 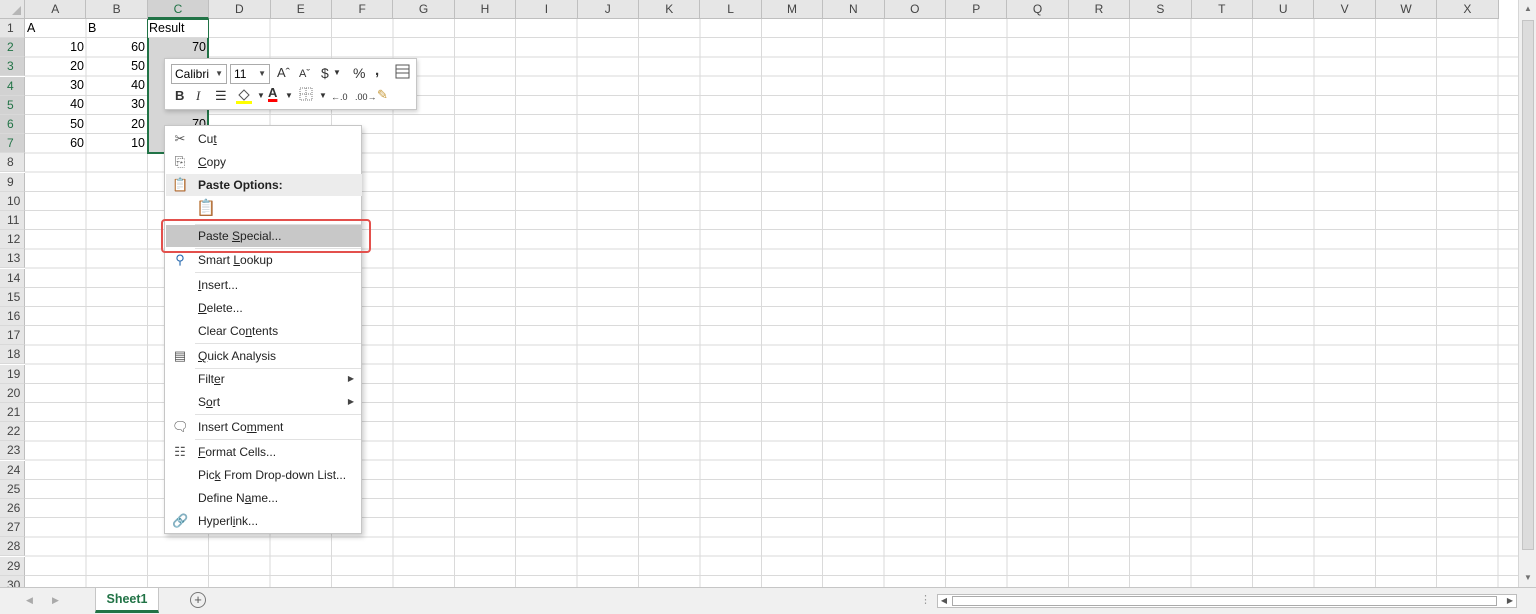 What do you see at coordinates (12, 547) in the screenshot?
I see `row-header-28: 28` at bounding box center [12, 547].